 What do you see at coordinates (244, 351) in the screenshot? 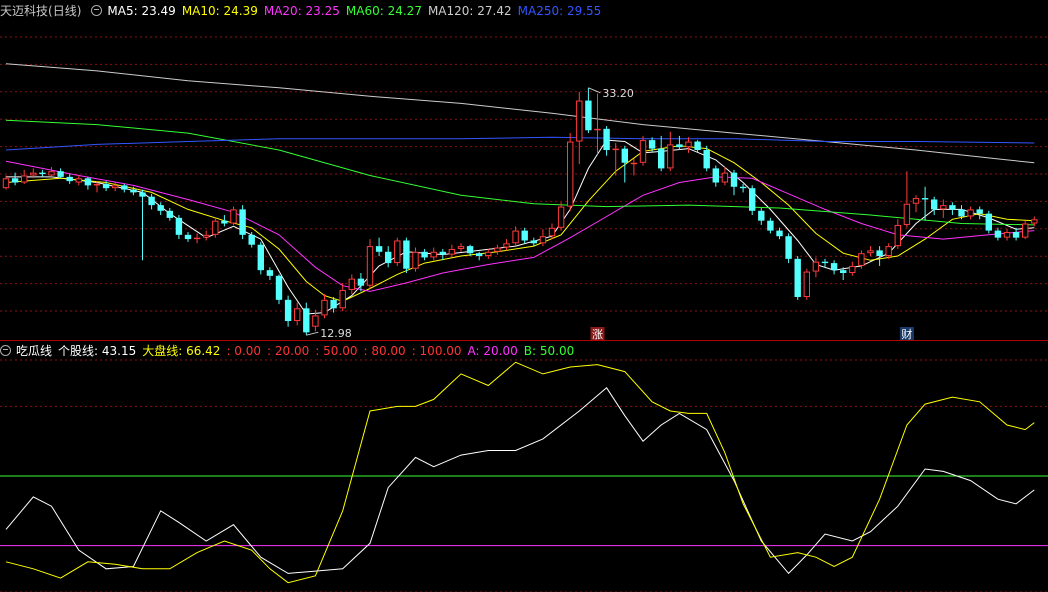
I see `indicator-legend-item-2: : 0.00` at bounding box center [244, 351].